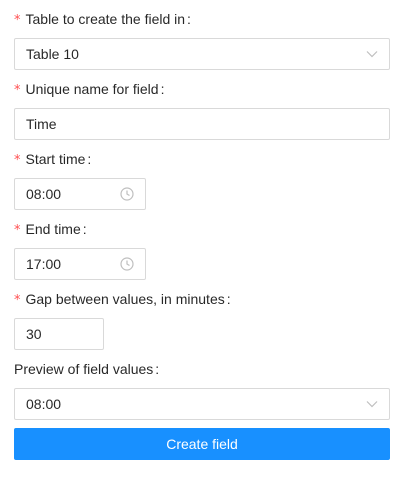  I want to click on field-name-input: Time, so click(202, 124).